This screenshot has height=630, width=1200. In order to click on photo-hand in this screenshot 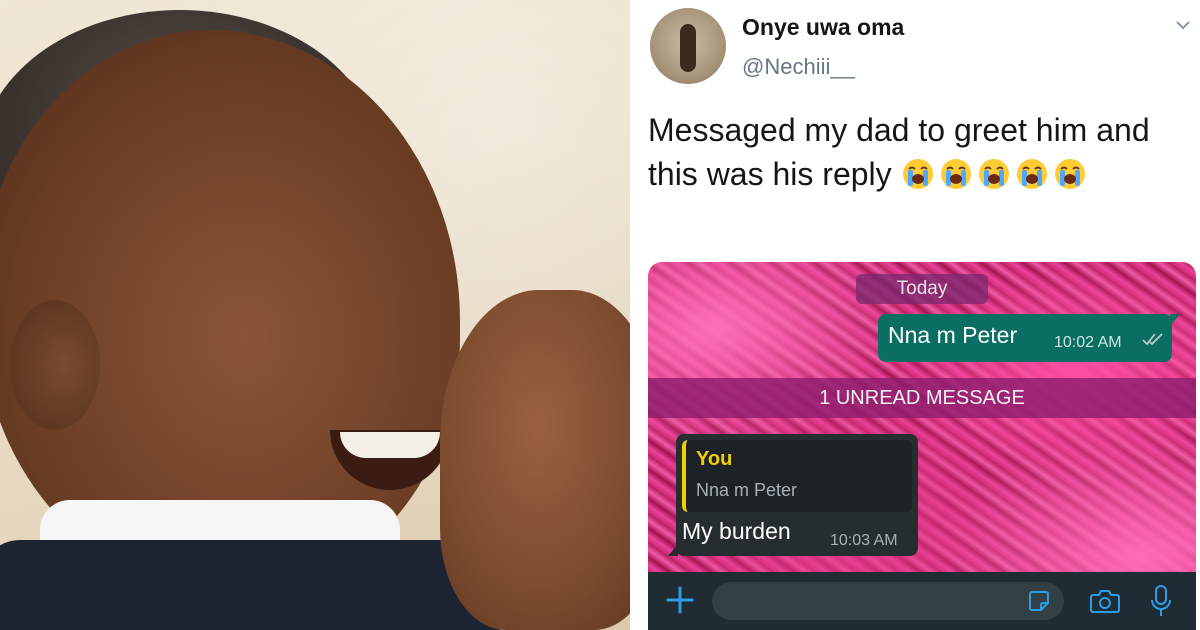, I will do `click(535, 460)`.